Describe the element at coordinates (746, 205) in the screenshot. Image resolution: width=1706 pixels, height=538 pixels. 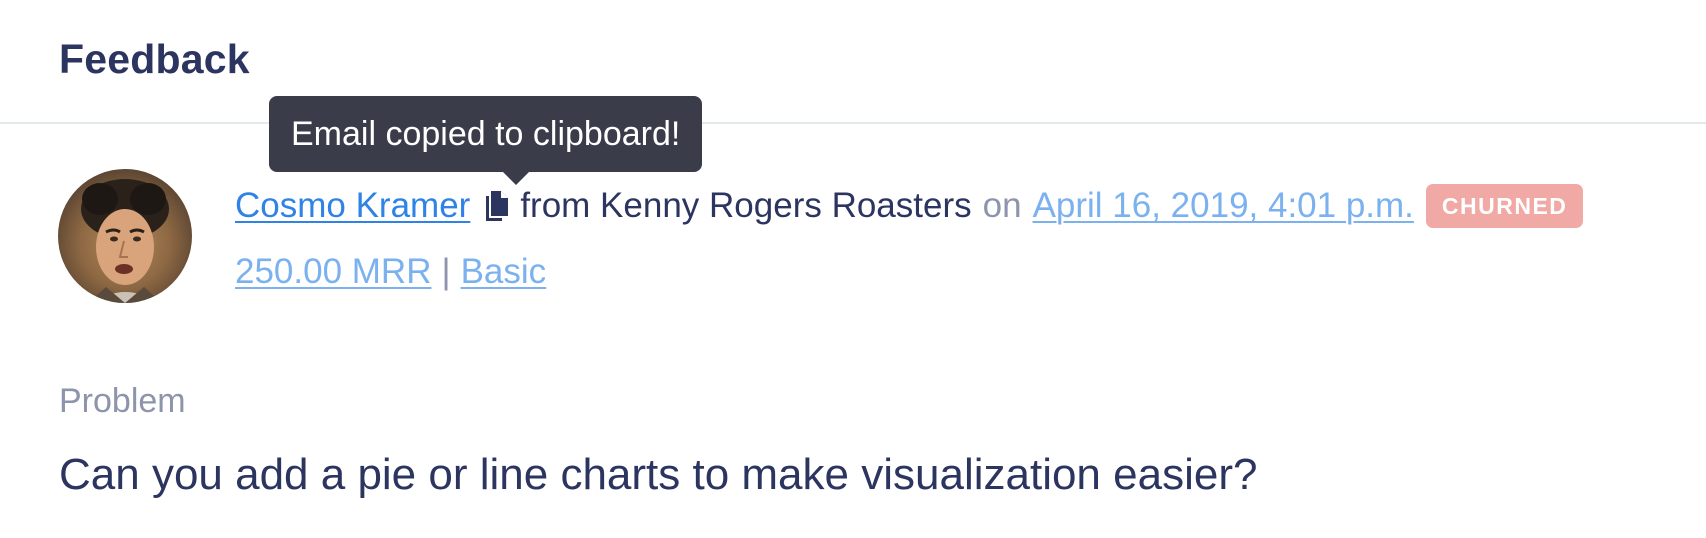
I see `company-text: from Kenny Rogers Roasters` at that location.